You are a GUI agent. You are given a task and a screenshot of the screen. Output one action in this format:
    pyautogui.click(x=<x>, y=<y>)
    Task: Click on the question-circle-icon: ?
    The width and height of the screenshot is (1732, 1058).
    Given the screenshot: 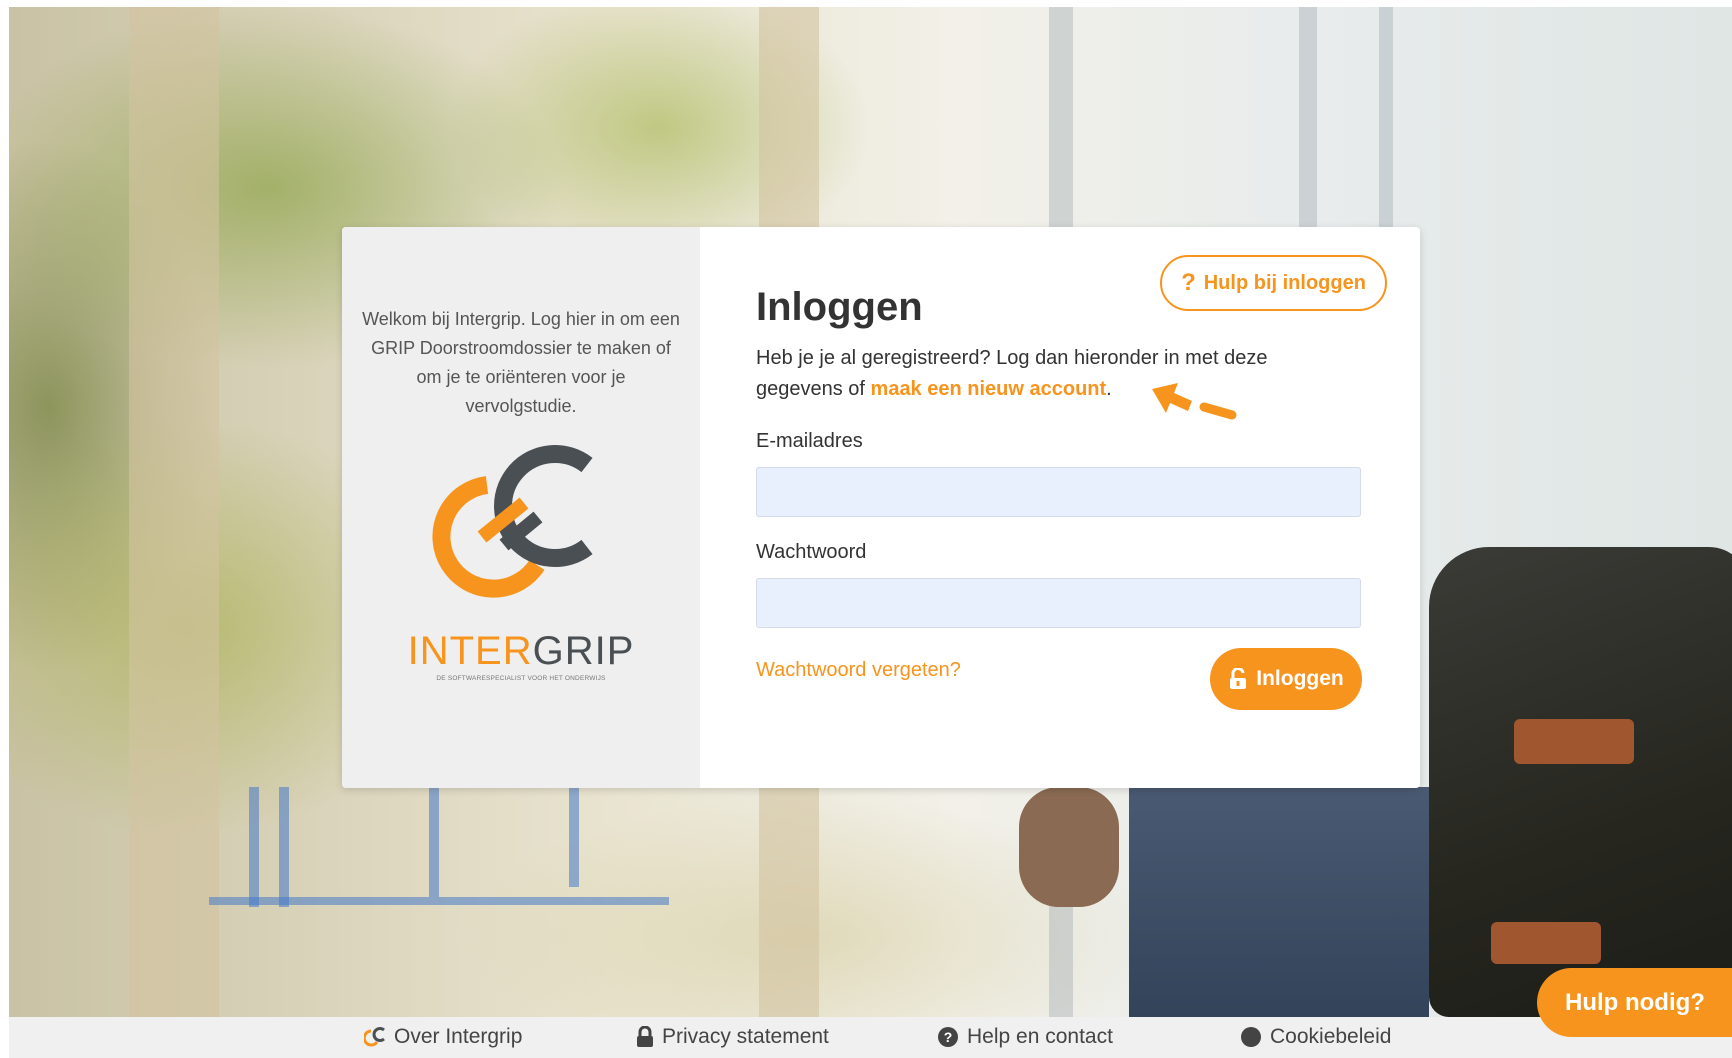 What is the action you would take?
    pyautogui.click(x=948, y=1037)
    